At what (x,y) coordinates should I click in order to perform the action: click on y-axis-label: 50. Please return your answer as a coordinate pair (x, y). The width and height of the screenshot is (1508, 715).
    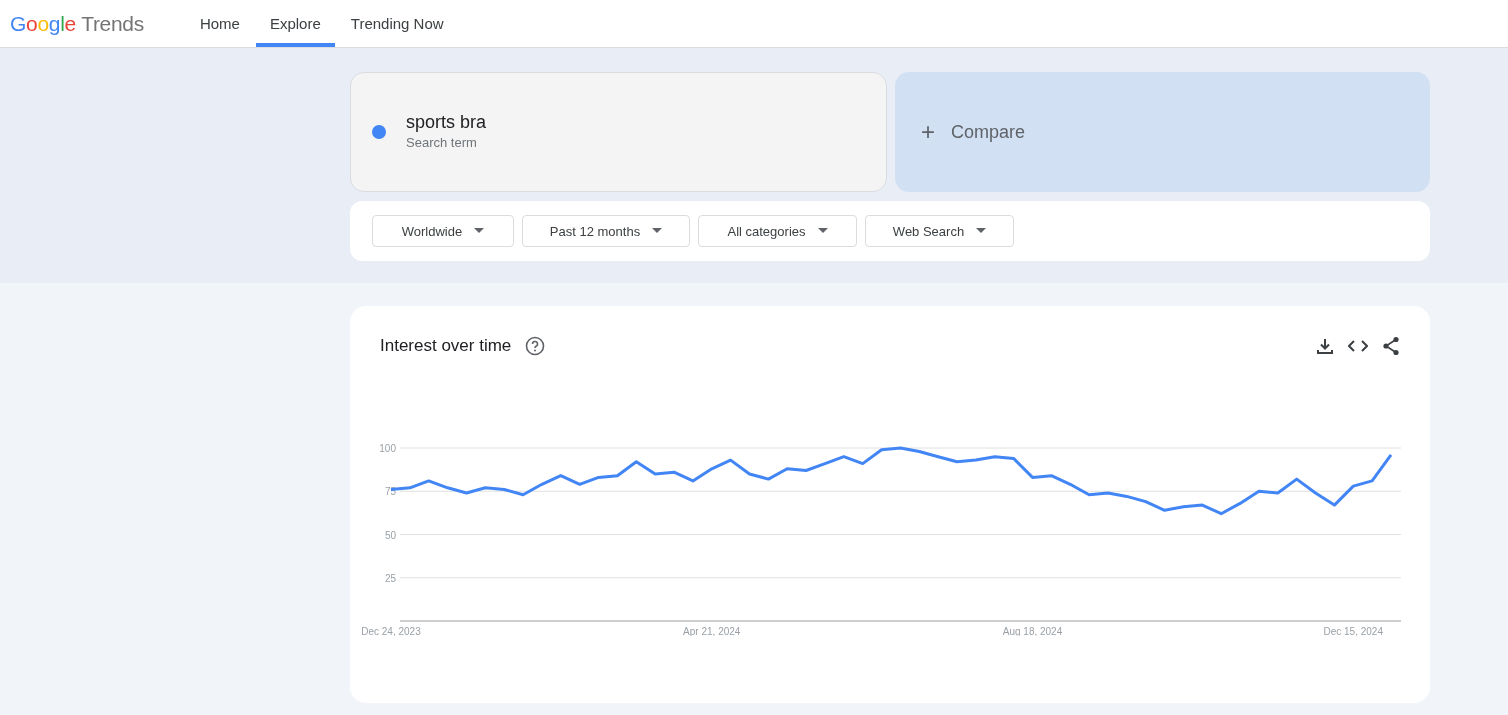
    Looking at the image, I should click on (390, 535).